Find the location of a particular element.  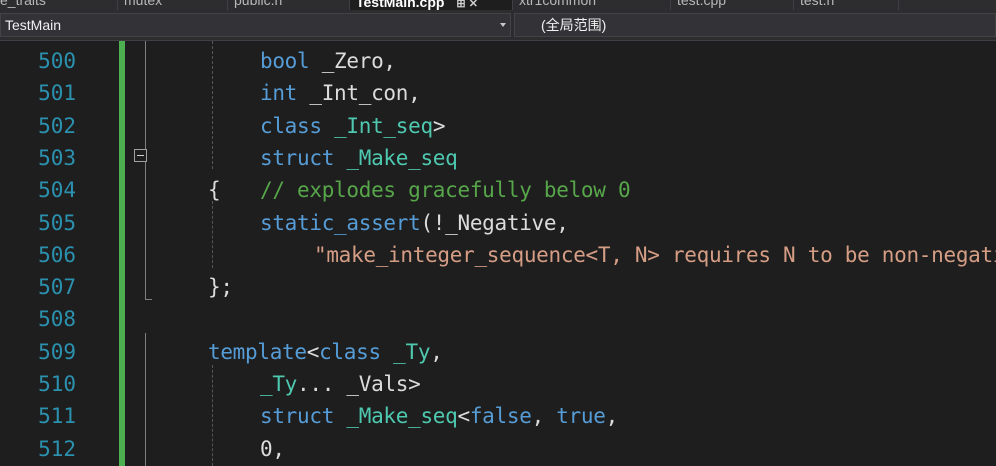

tab-mutex: mutex is located at coordinates (173, 5).